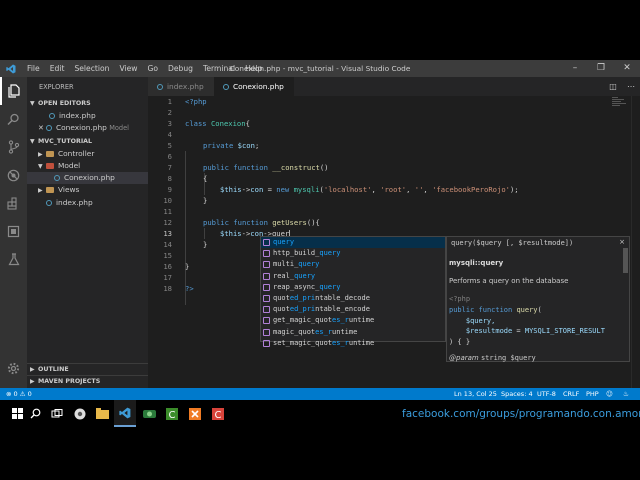 The height and width of the screenshot is (480, 640). What do you see at coordinates (226, 87) in the screenshot?
I see `php-file-icon` at bounding box center [226, 87].